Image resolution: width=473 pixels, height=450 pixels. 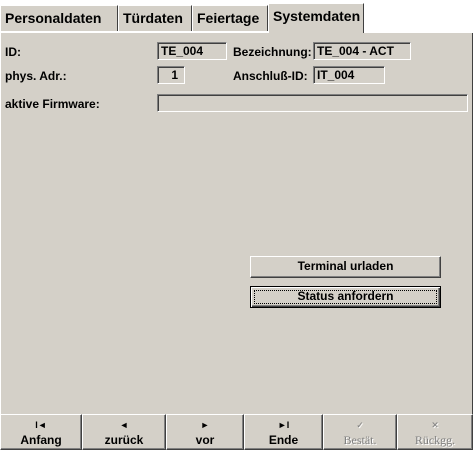 What do you see at coordinates (41, 440) in the screenshot?
I see `anfang-label: Anfang` at bounding box center [41, 440].